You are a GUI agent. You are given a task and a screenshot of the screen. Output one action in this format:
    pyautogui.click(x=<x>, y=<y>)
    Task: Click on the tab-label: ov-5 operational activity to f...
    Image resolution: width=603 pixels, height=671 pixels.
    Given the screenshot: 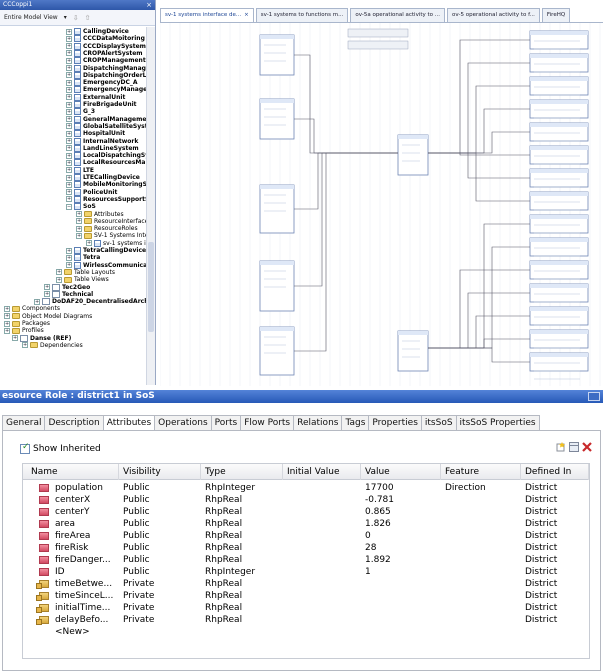 What is the action you would take?
    pyautogui.click(x=493, y=15)
    